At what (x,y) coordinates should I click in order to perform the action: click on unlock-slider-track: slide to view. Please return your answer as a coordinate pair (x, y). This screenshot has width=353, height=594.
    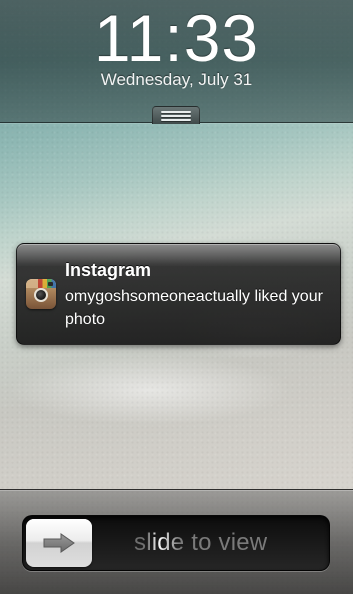
    Looking at the image, I should click on (176, 543).